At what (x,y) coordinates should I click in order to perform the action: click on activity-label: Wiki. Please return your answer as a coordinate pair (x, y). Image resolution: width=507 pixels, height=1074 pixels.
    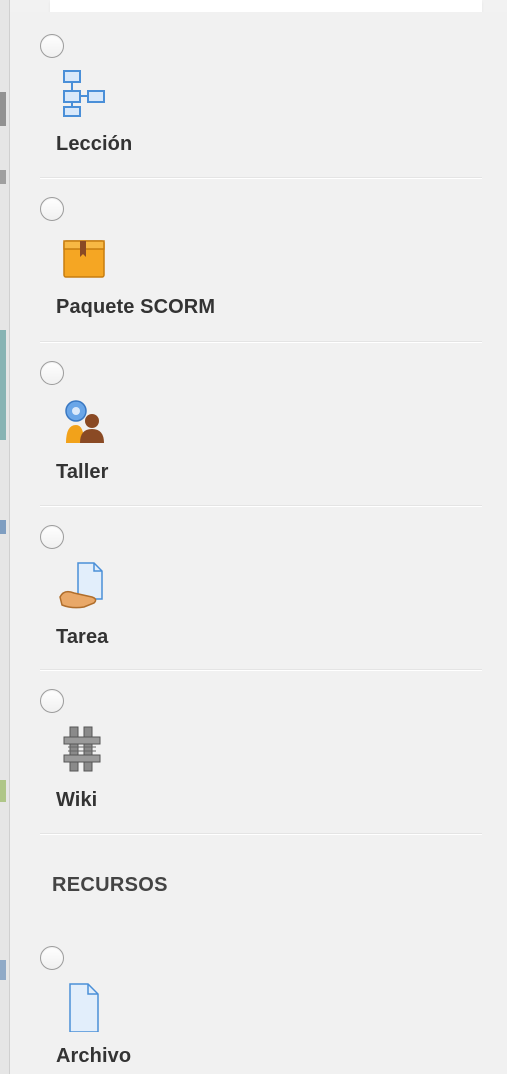
    Looking at the image, I should click on (77, 800).